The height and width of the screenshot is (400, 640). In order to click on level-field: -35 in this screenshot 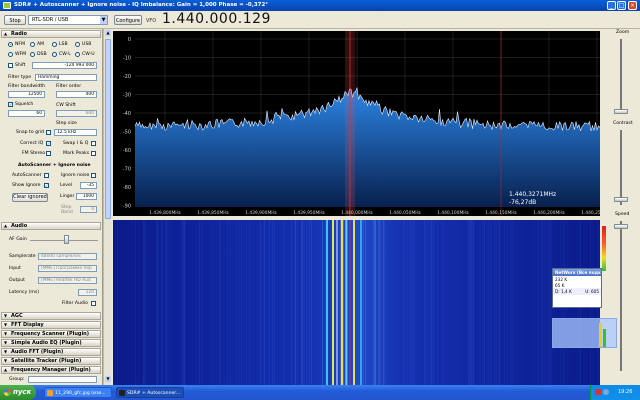, I will do `click(88, 185)`.